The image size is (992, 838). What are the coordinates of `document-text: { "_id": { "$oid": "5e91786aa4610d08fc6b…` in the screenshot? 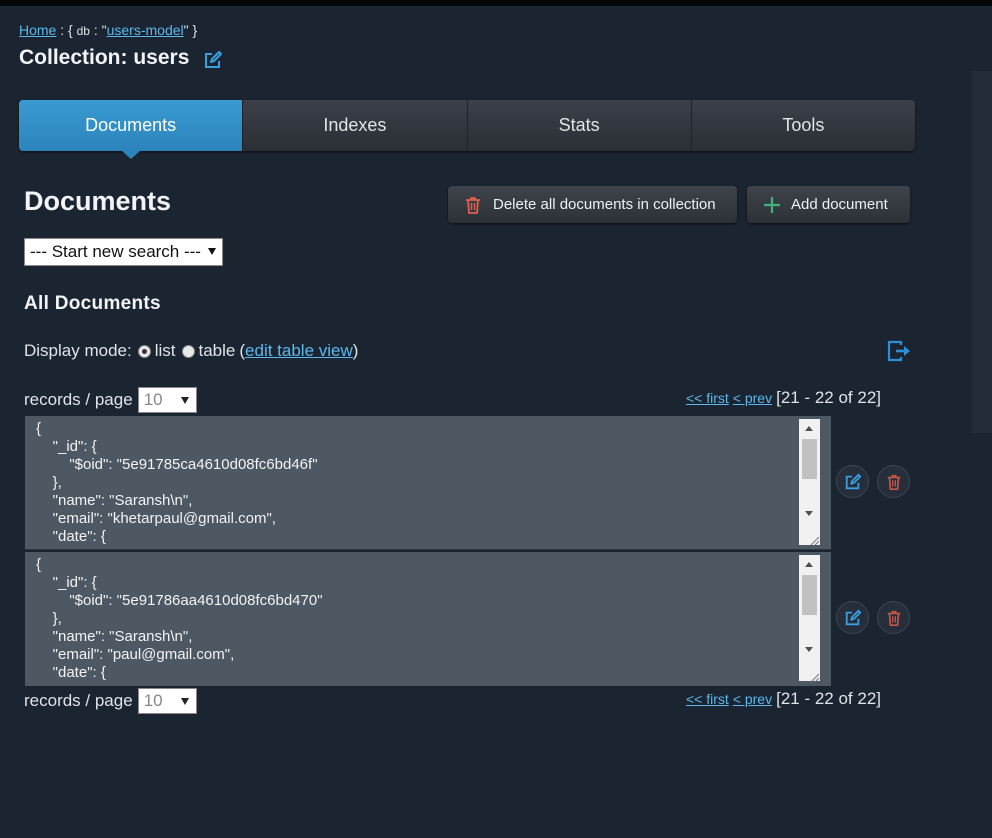 It's located at (415, 617).